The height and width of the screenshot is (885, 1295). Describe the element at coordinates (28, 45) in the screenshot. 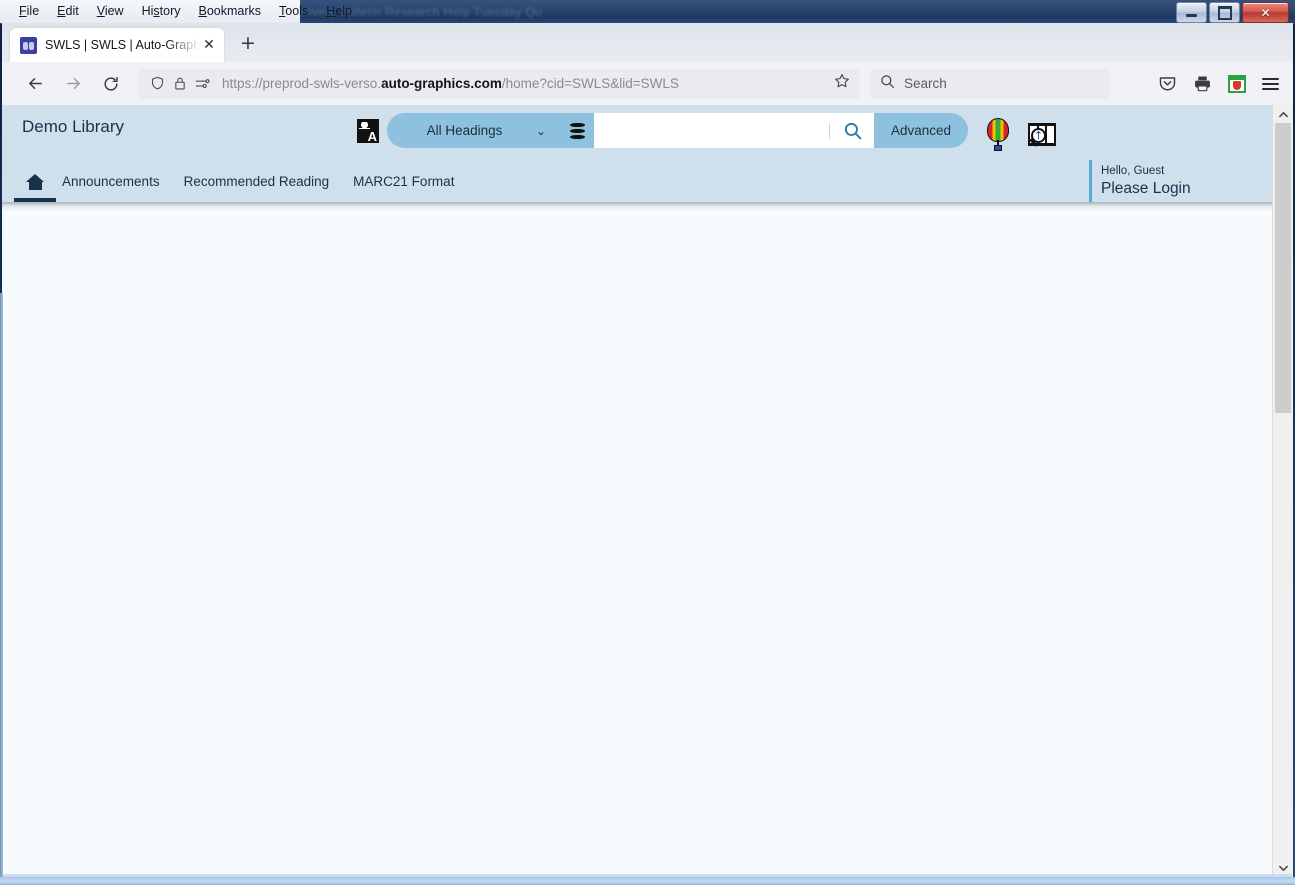

I see `swls-favicon` at that location.